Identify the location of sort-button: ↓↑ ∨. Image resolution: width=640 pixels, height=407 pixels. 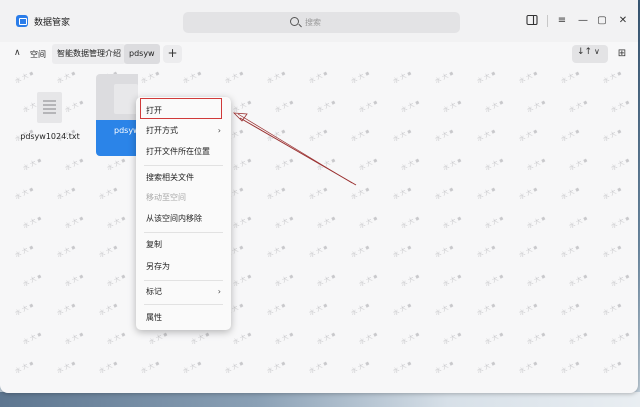
(590, 54).